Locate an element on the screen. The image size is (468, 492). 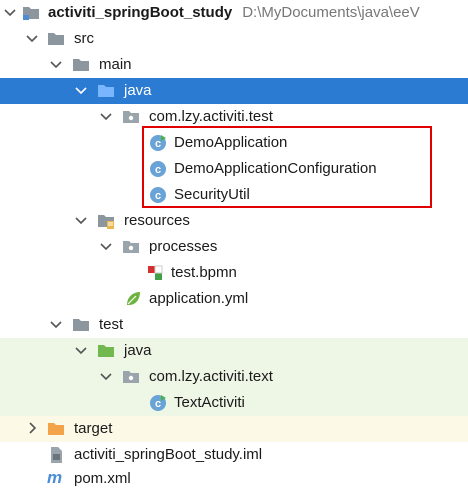
folder-label-resources: resources is located at coordinates (157, 220).